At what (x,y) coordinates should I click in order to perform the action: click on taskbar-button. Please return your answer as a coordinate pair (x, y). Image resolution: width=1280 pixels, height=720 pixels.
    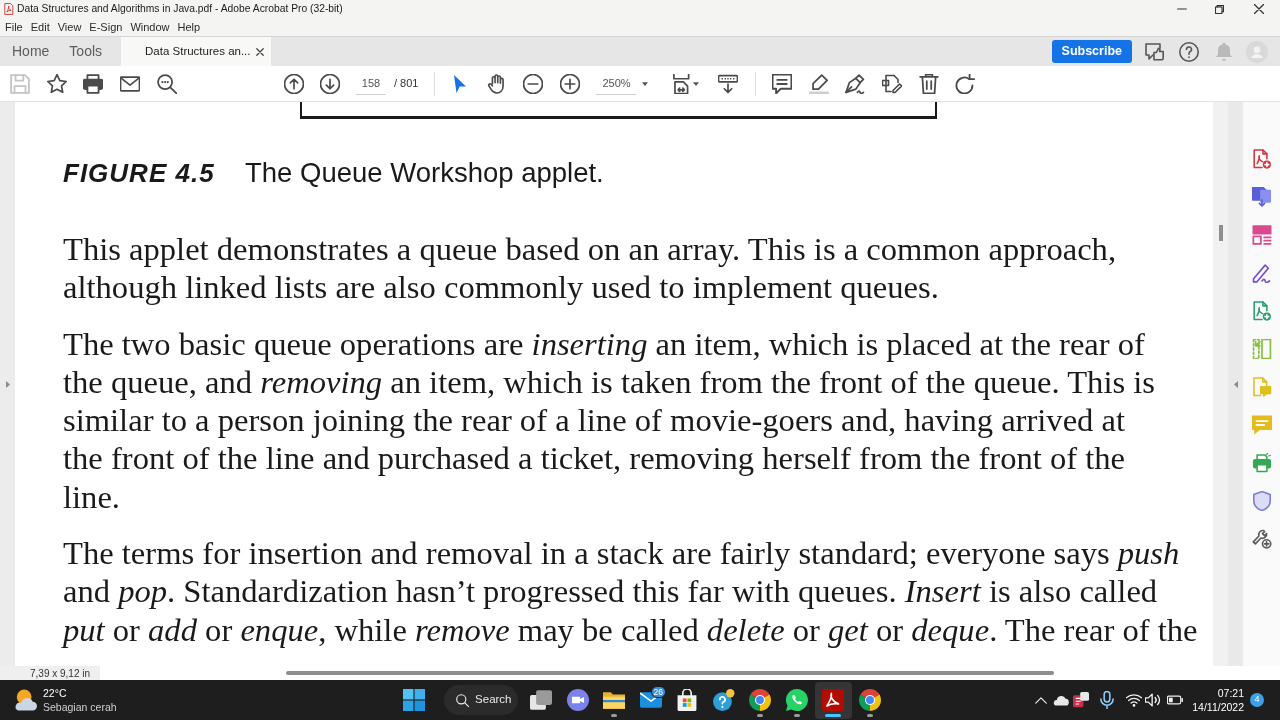
    Looking at the image, I should click on (833, 700).